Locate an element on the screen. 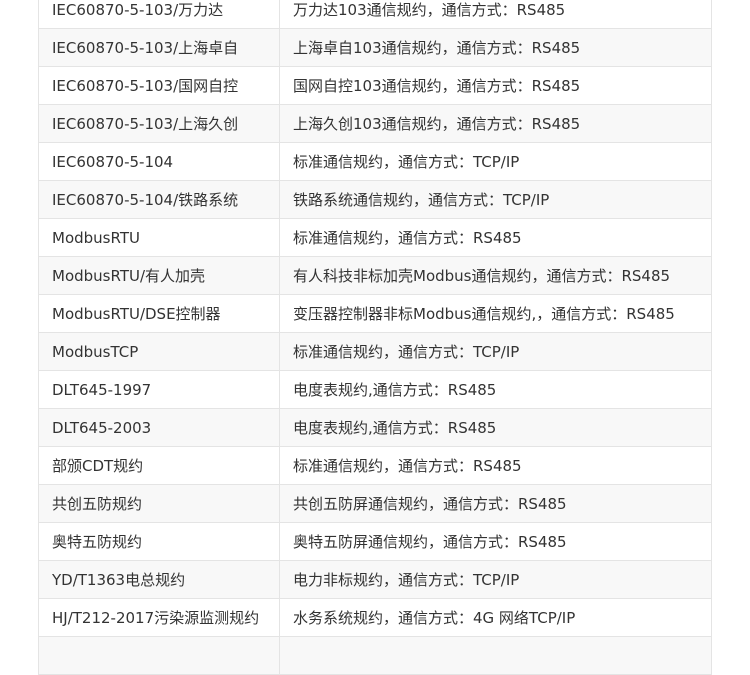  protocol-name-cell: 奥特五防规约 is located at coordinates (159, 541).